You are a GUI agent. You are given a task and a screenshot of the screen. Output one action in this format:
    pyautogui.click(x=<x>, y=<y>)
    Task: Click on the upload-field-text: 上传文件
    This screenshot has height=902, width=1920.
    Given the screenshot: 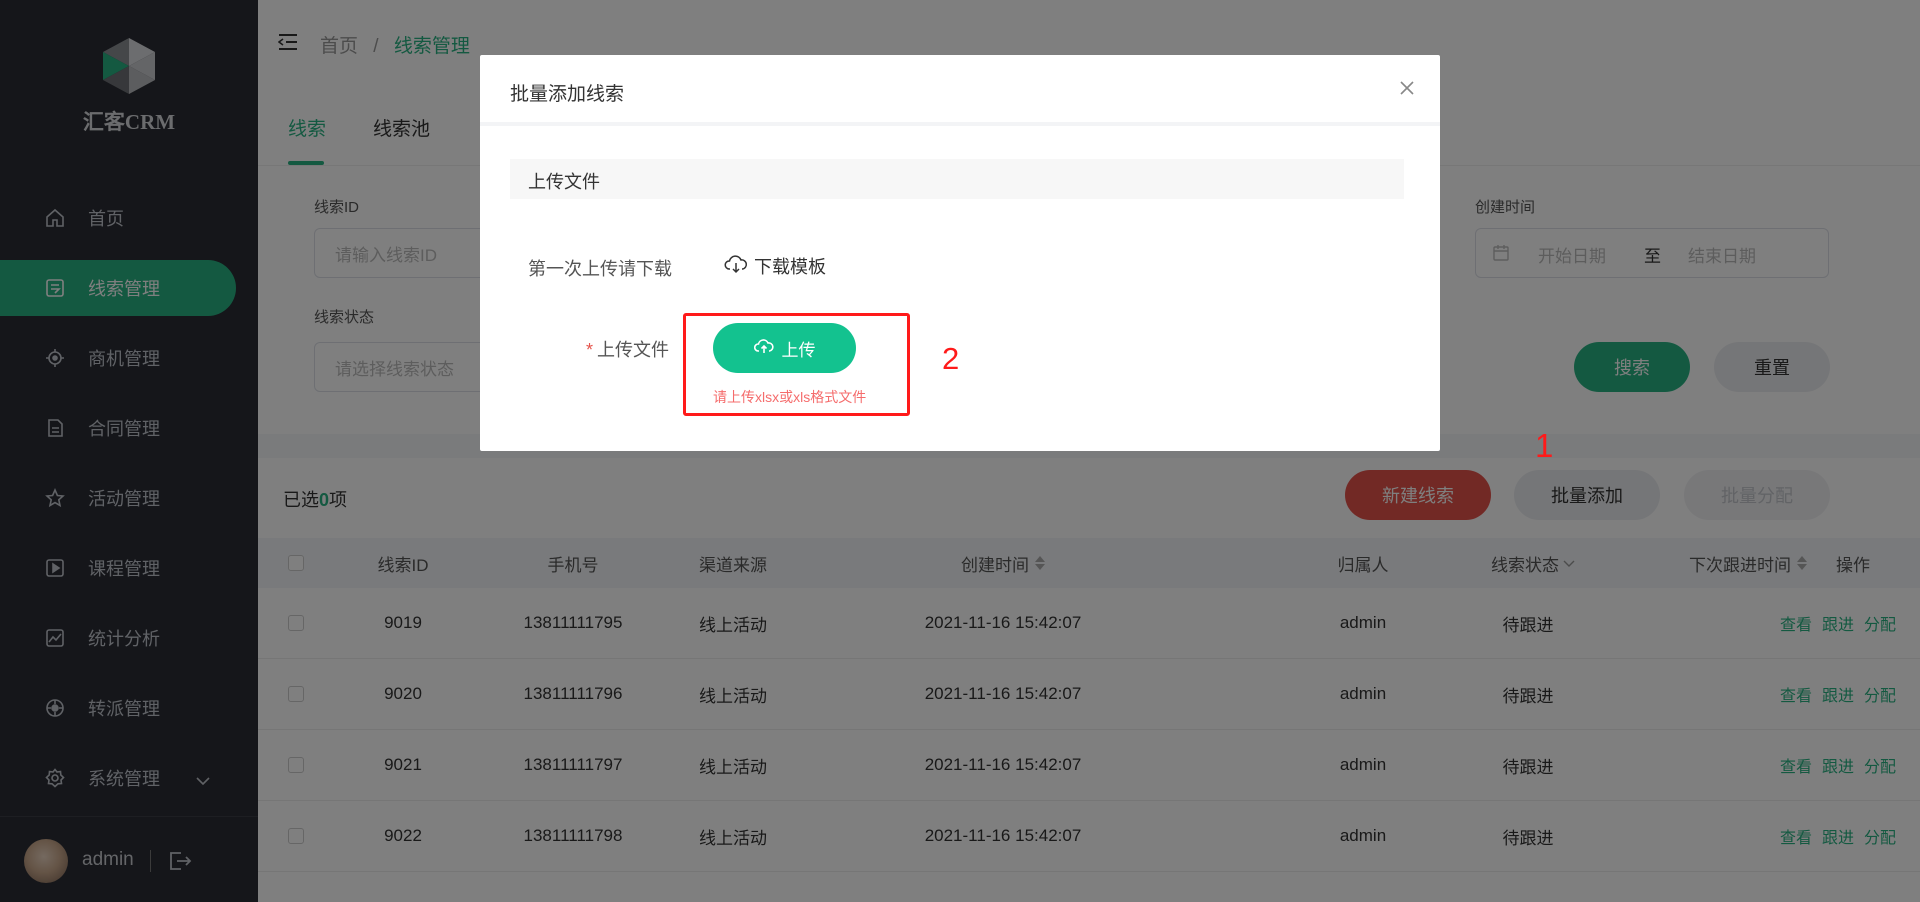 What is the action you would take?
    pyautogui.click(x=633, y=350)
    